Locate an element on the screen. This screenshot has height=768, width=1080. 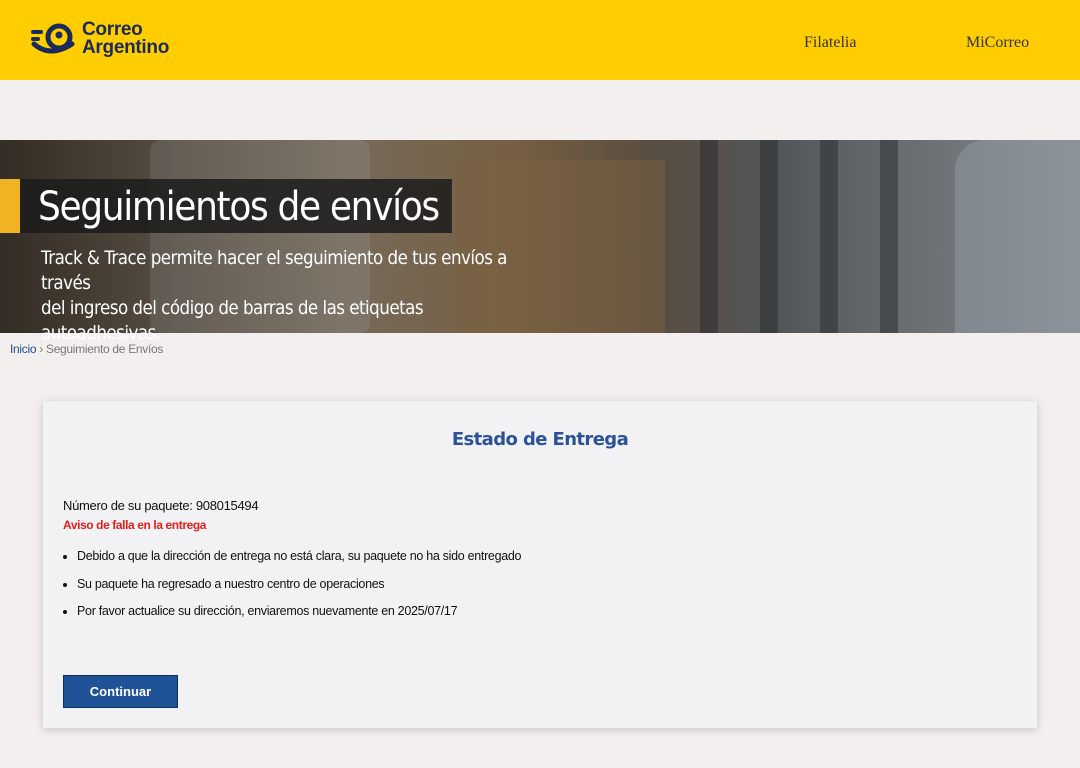
breadcrumb-current: Seguimiento de Envíos is located at coordinates (104, 349).